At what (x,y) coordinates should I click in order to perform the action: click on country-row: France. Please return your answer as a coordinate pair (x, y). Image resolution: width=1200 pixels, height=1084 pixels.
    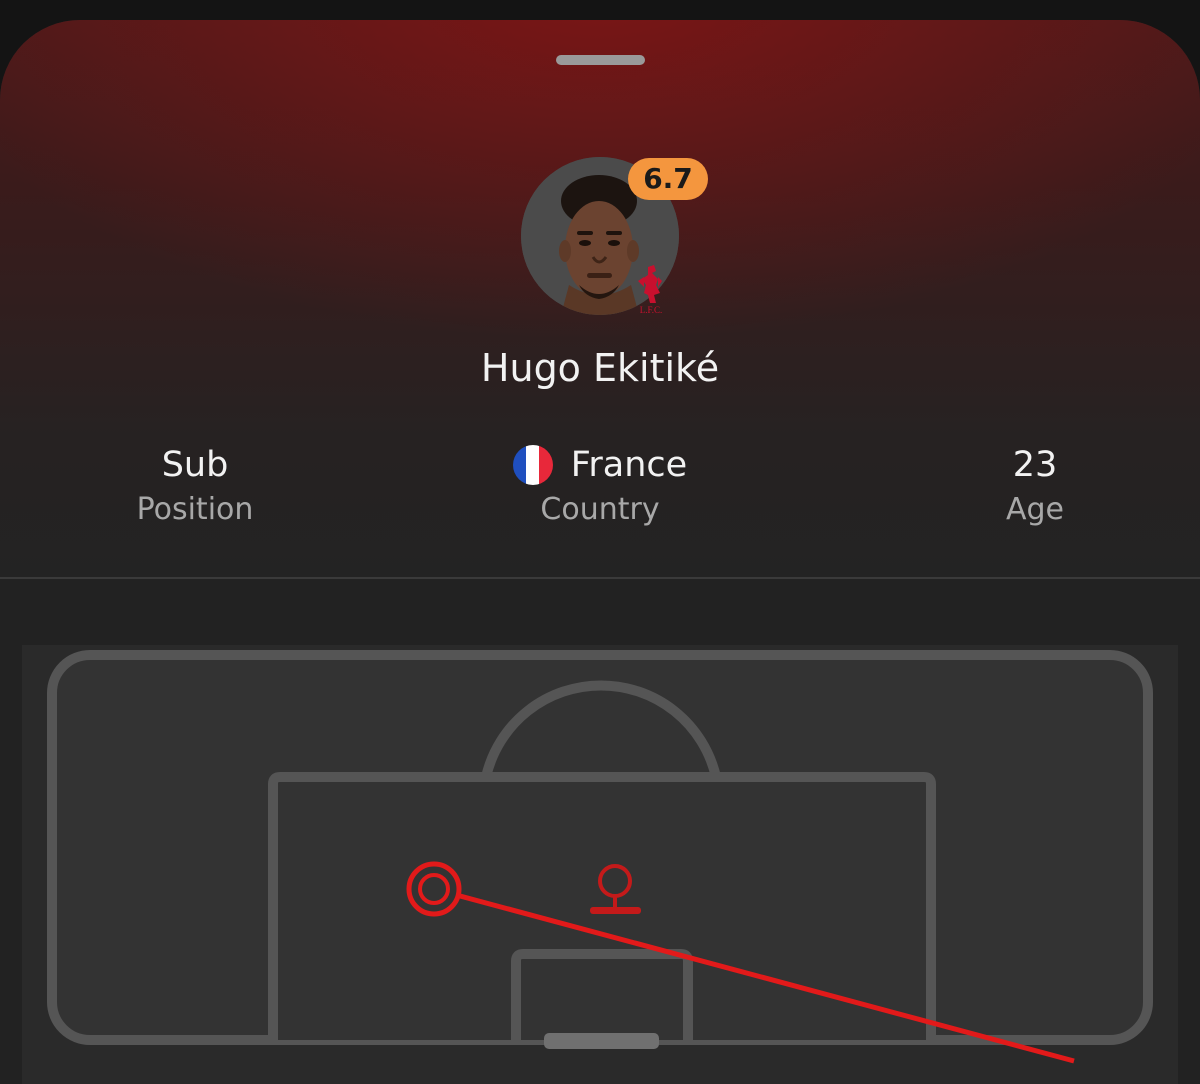
    Looking at the image, I should click on (600, 465).